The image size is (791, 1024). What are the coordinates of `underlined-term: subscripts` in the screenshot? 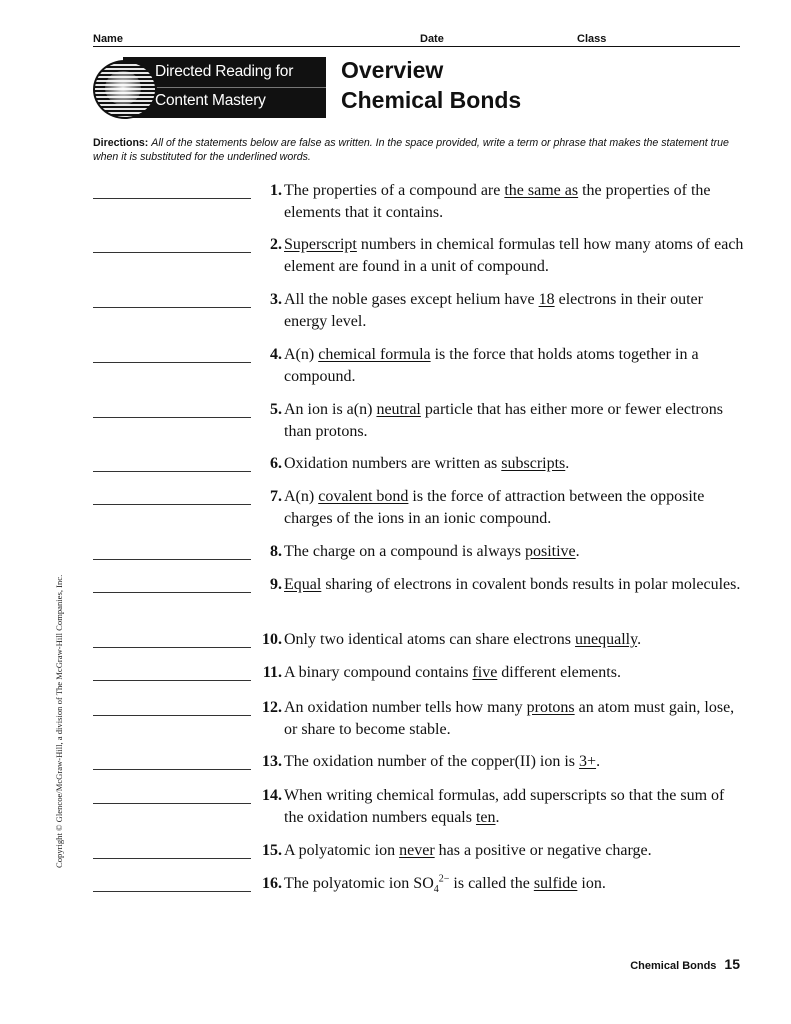 It's located at (533, 463).